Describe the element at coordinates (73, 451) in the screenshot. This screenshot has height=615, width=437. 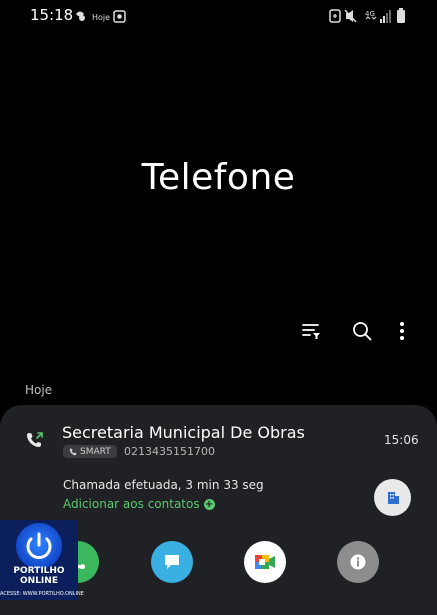
I see `phone-small-icon` at that location.